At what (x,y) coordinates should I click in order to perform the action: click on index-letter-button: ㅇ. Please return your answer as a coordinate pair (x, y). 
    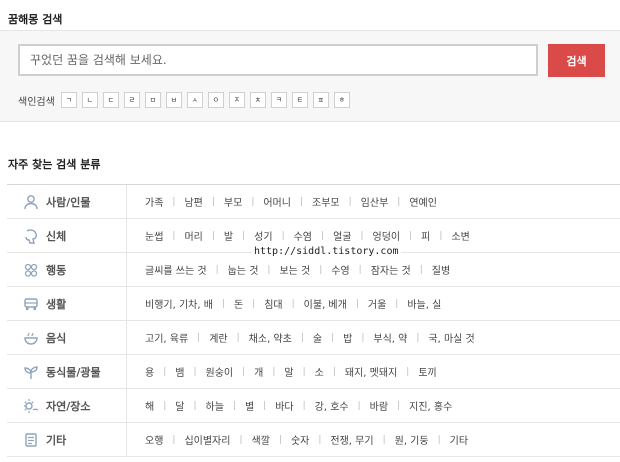
    Looking at the image, I should click on (215, 100).